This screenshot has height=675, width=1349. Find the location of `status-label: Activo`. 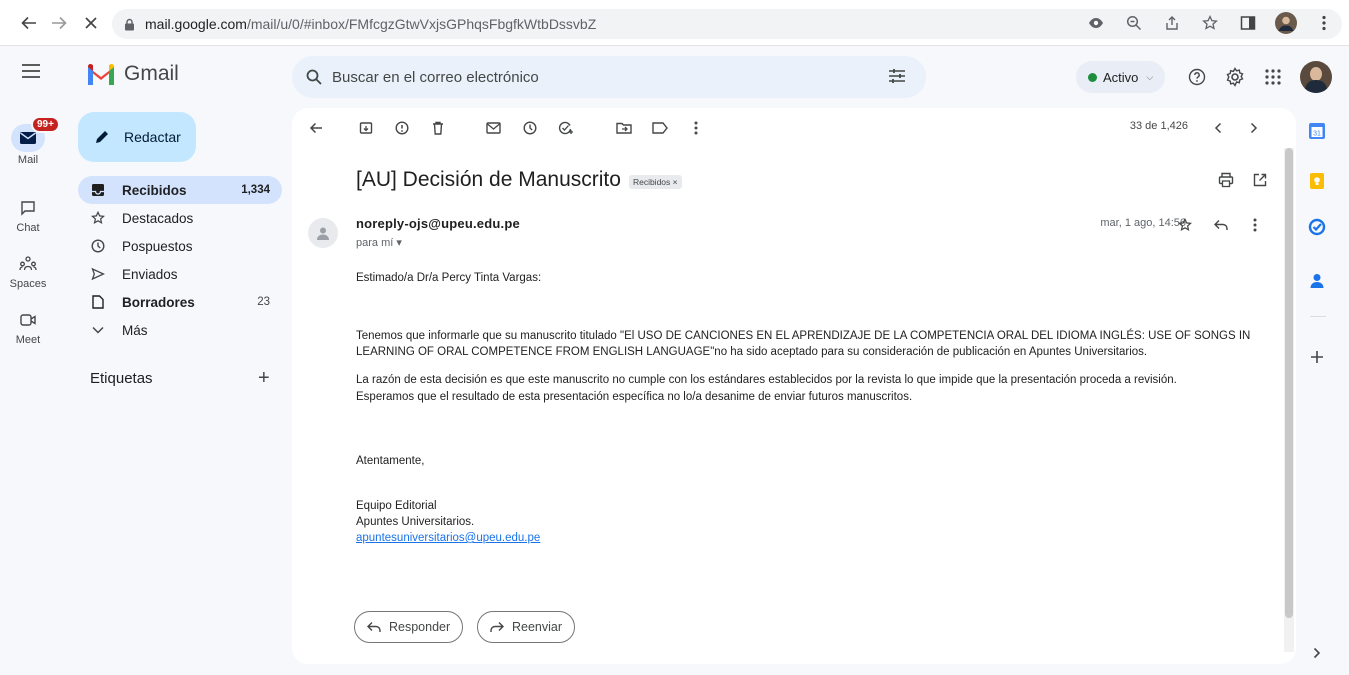

status-label: Activo is located at coordinates (1121, 77).